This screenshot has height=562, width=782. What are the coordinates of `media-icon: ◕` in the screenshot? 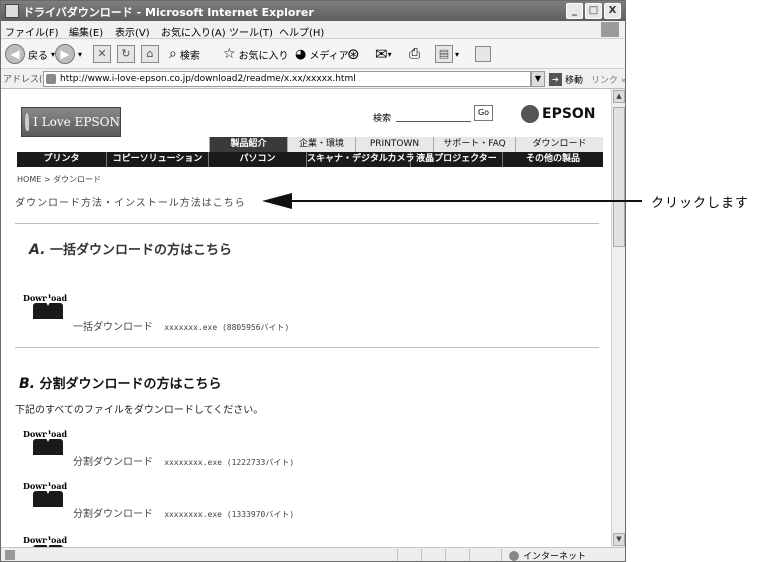 It's located at (301, 54).